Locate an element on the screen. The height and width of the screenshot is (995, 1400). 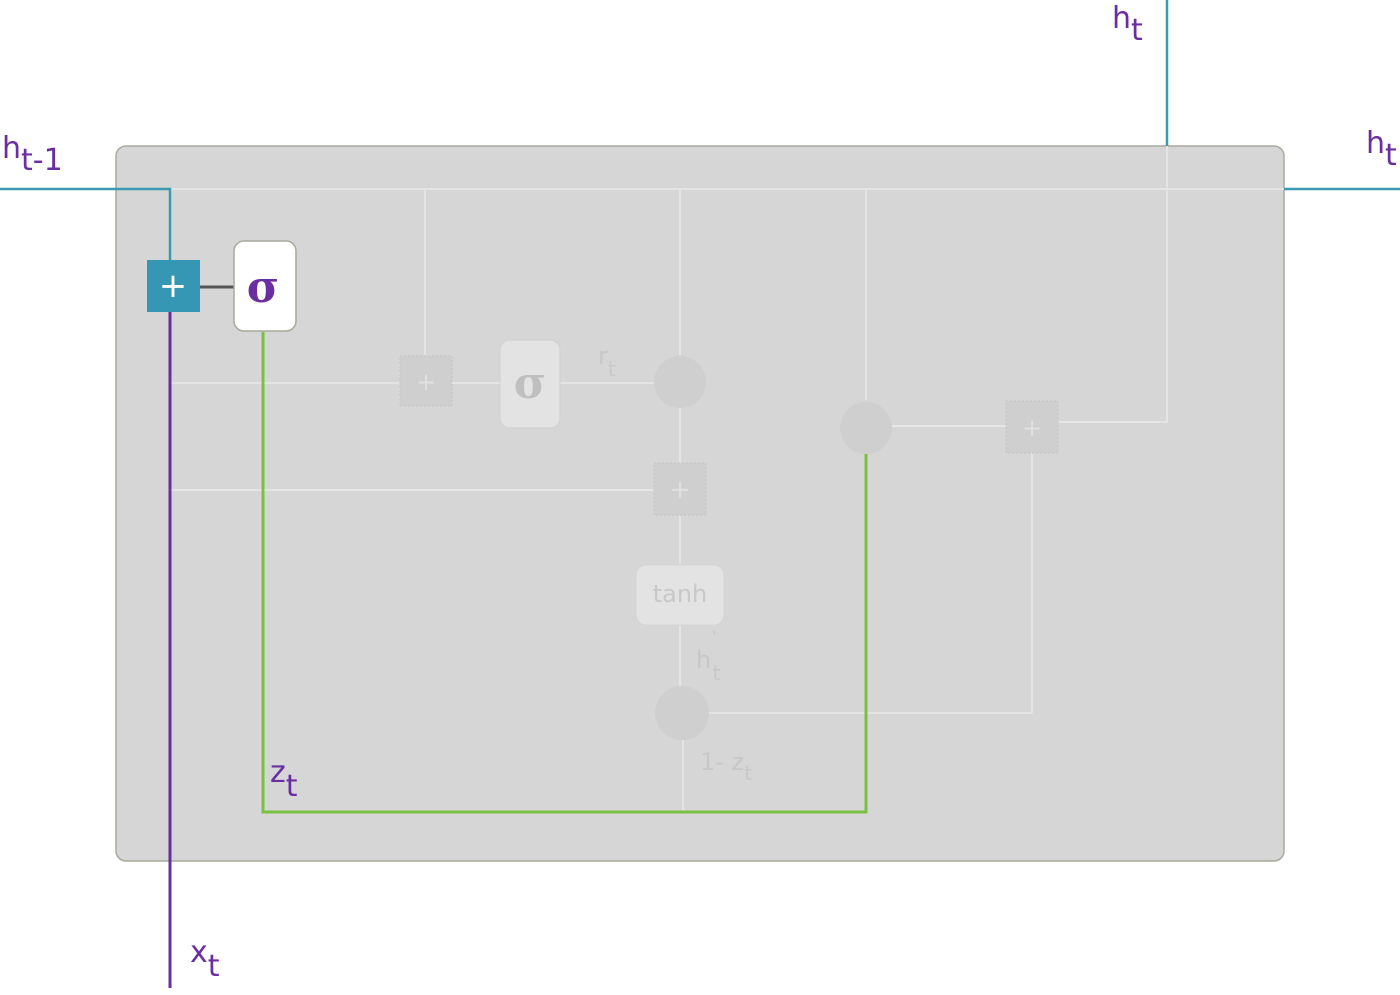
concat-plus-text: + is located at coordinates (173, 286).